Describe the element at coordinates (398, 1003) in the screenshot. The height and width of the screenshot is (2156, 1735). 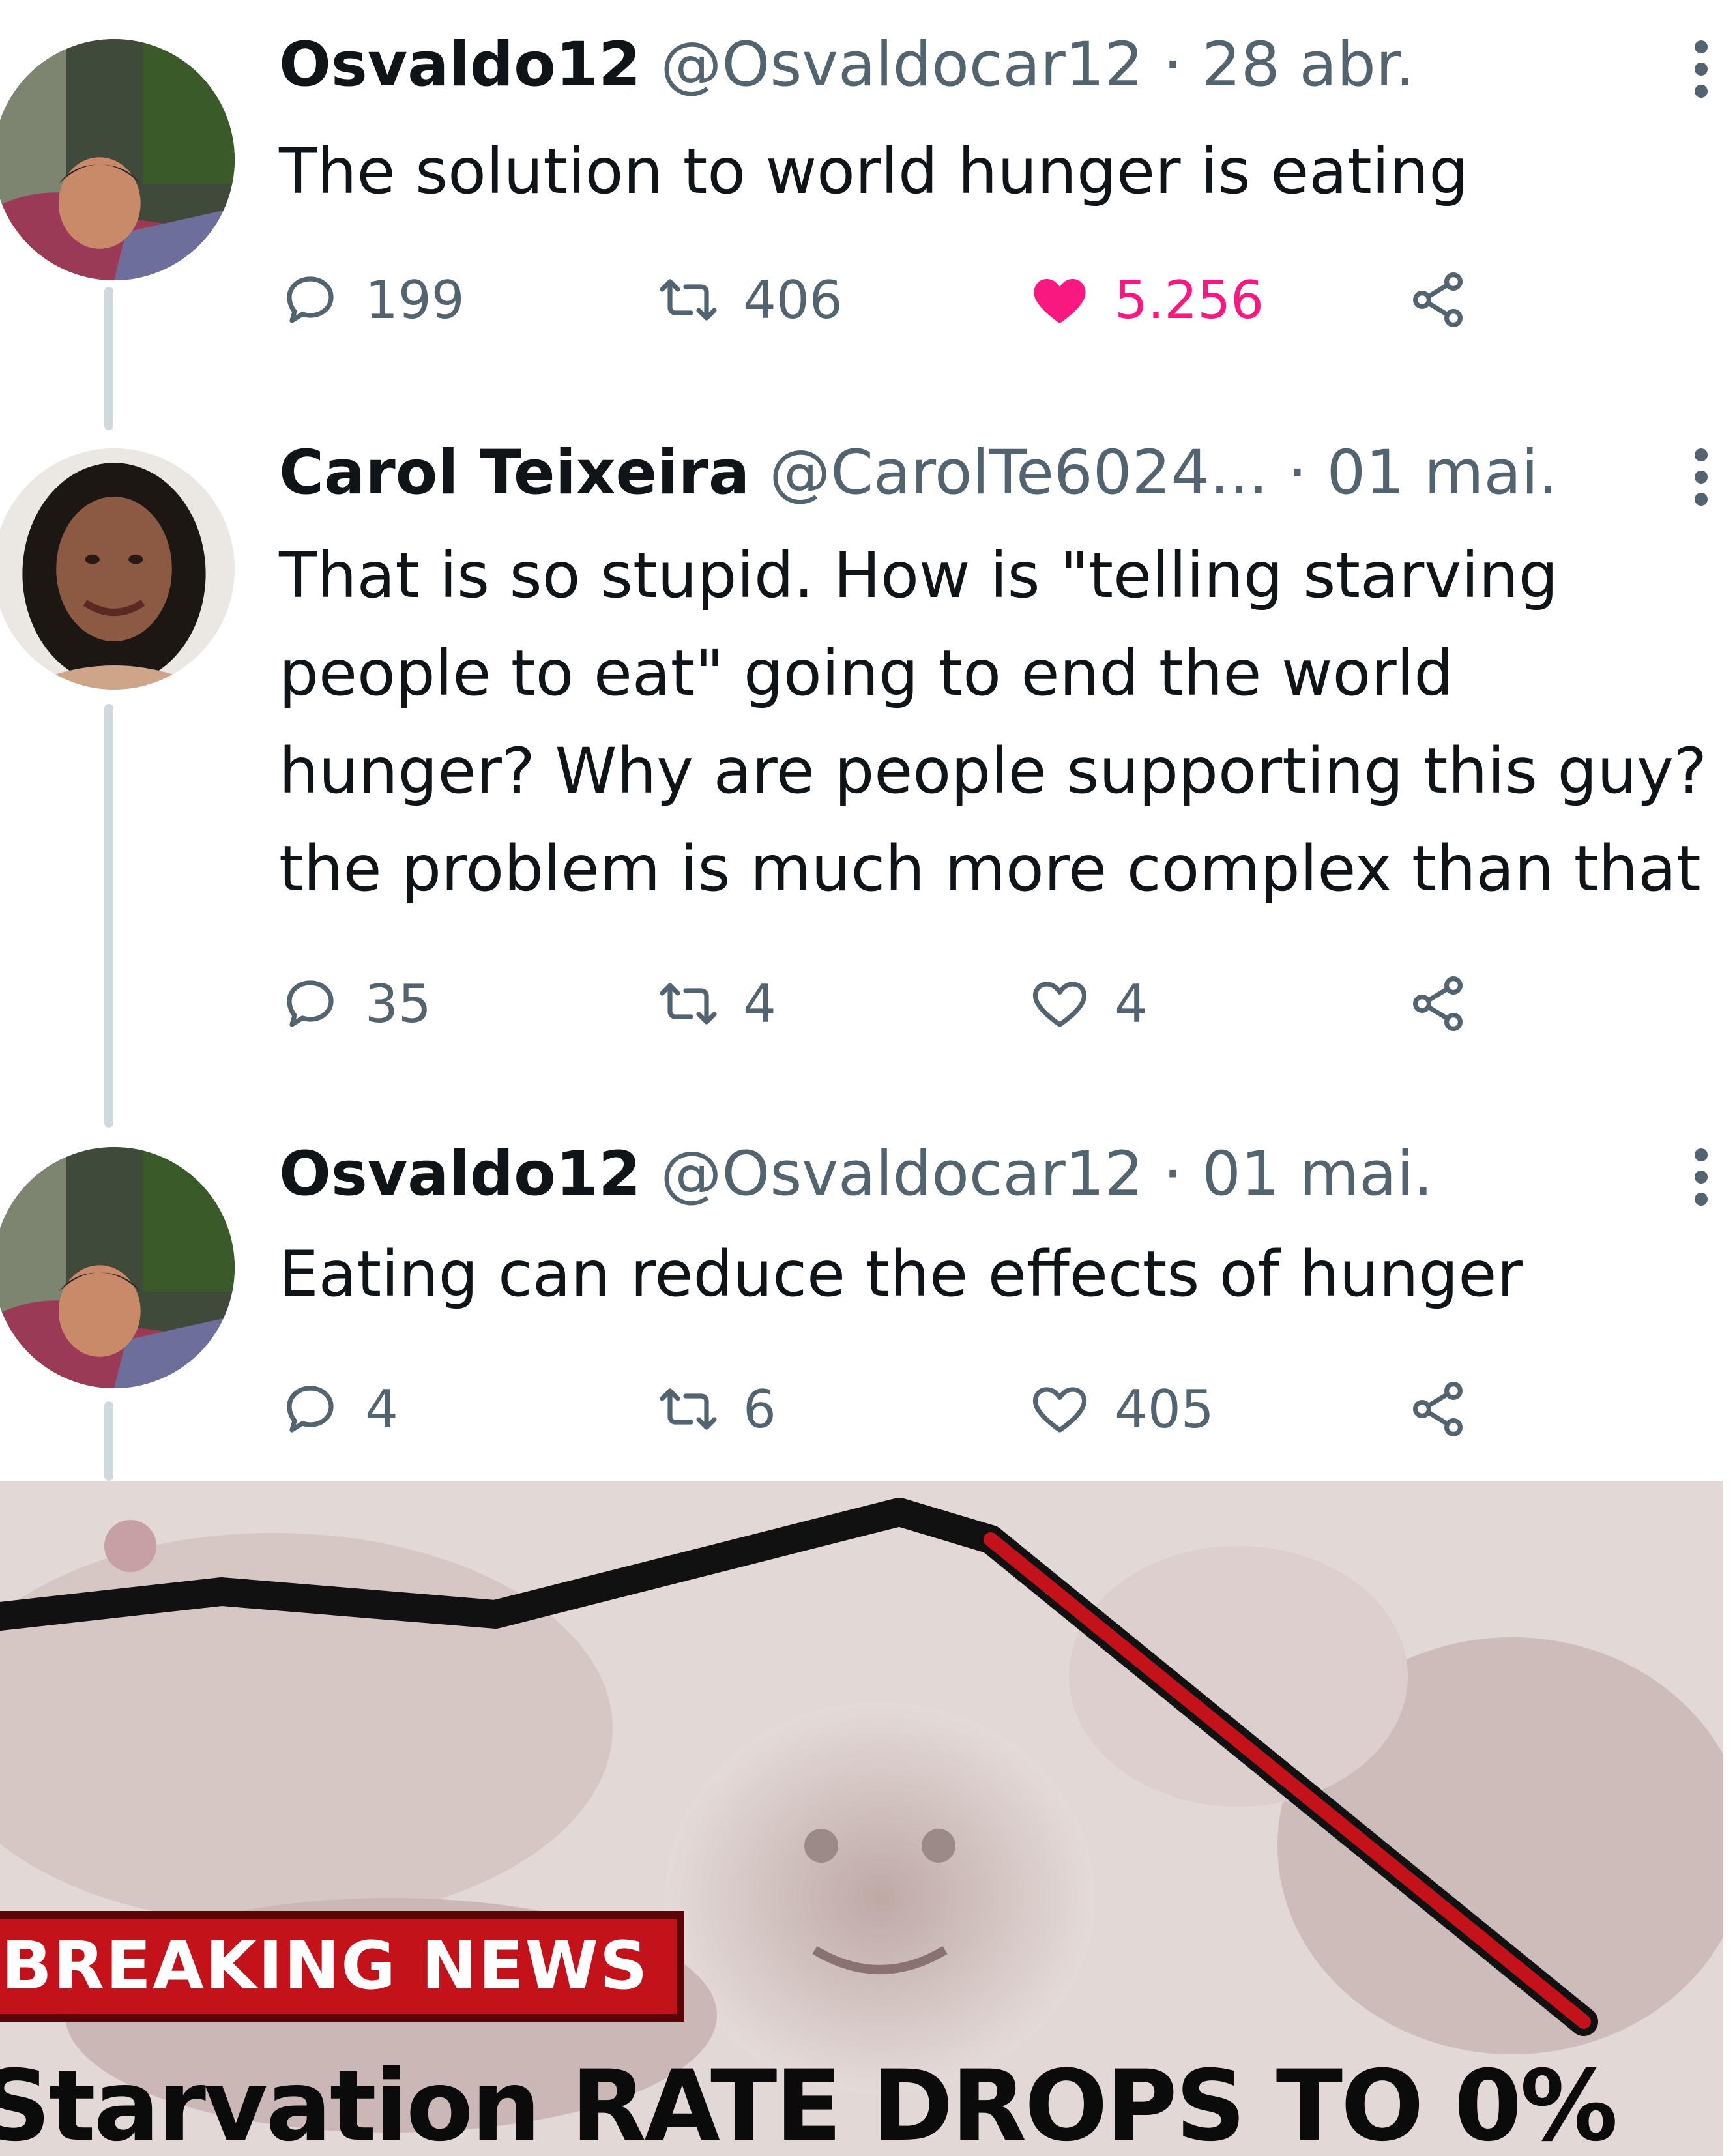
I see `reply-count: 35` at that location.